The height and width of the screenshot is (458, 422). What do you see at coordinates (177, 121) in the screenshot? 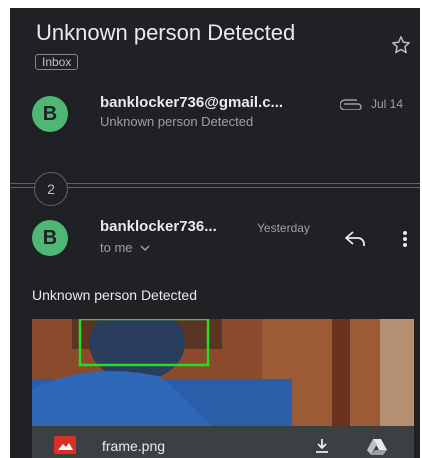
I see `message-snippet: Unknown person Detected` at bounding box center [177, 121].